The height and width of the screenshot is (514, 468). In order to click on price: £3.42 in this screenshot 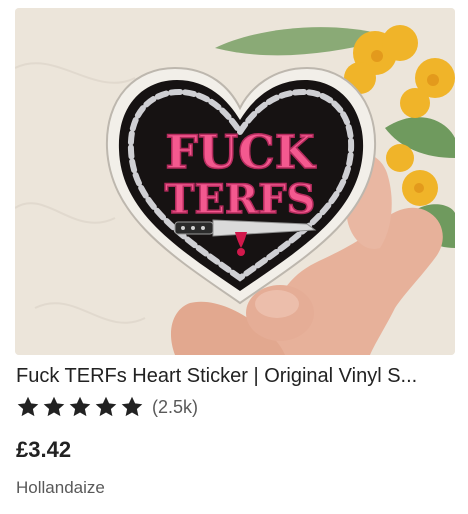, I will do `click(44, 449)`.